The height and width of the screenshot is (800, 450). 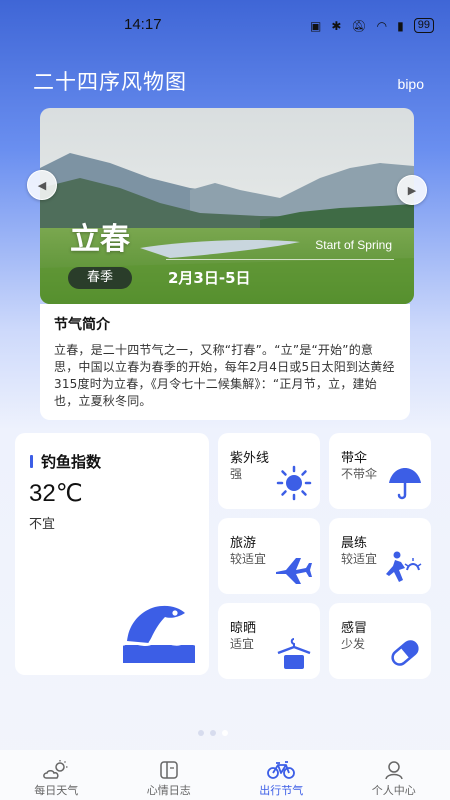 What do you see at coordinates (280, 259) in the screenshot?
I see `divider` at bounding box center [280, 259].